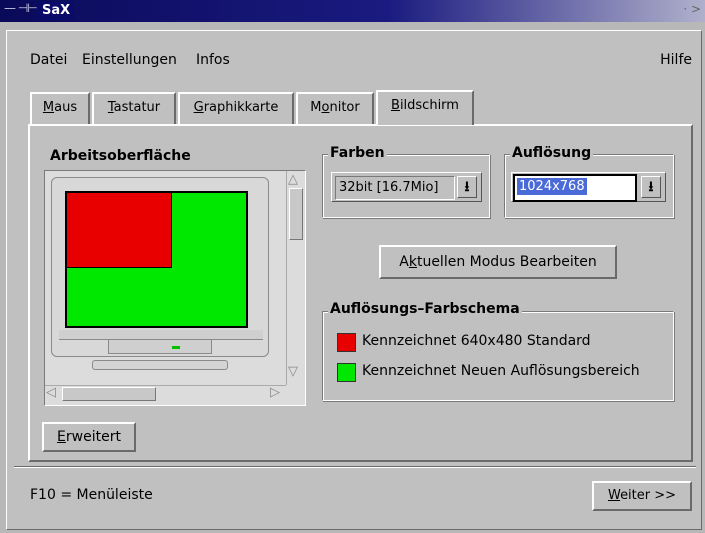 The width and height of the screenshot is (705, 533). I want to click on tab-mnemonic: M, so click(48, 107).